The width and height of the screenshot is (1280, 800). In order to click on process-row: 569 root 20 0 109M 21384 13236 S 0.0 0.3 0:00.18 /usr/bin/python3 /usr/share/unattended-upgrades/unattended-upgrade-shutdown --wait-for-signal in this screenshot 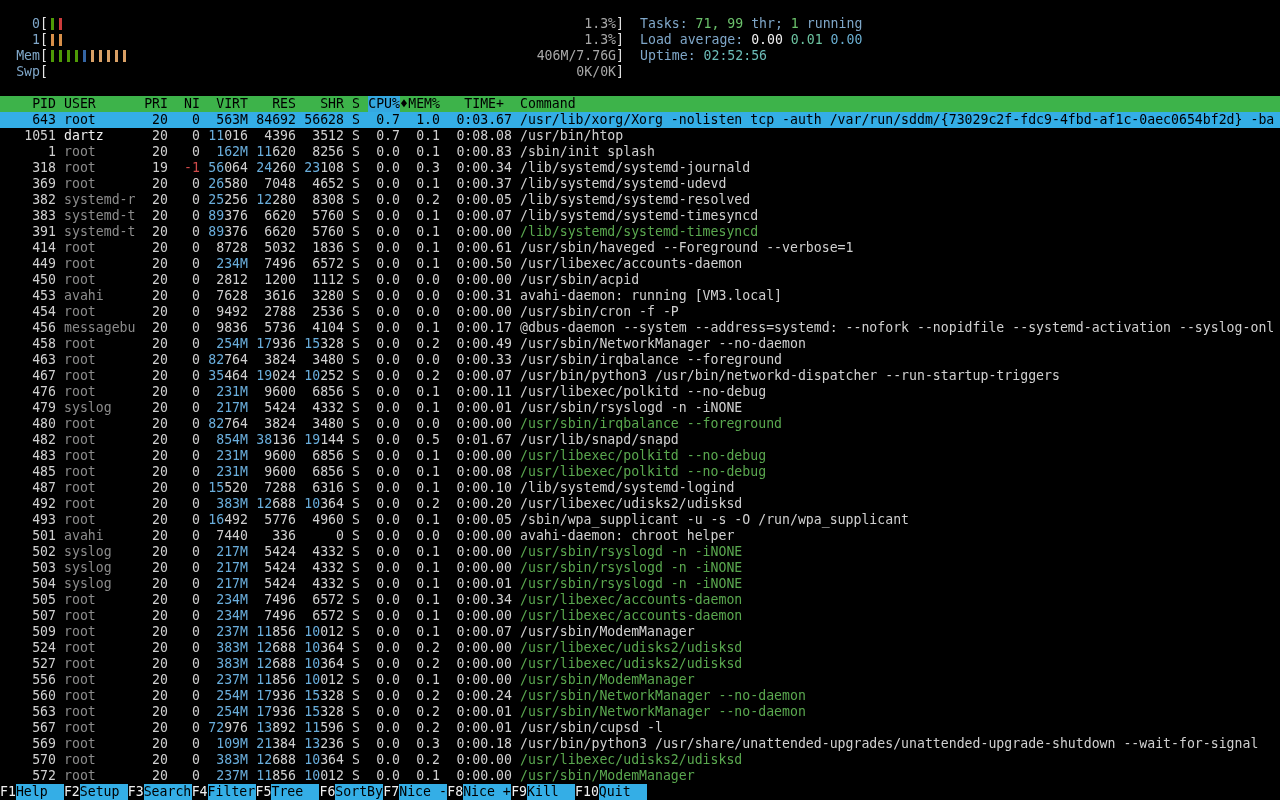, I will do `click(640, 744)`.